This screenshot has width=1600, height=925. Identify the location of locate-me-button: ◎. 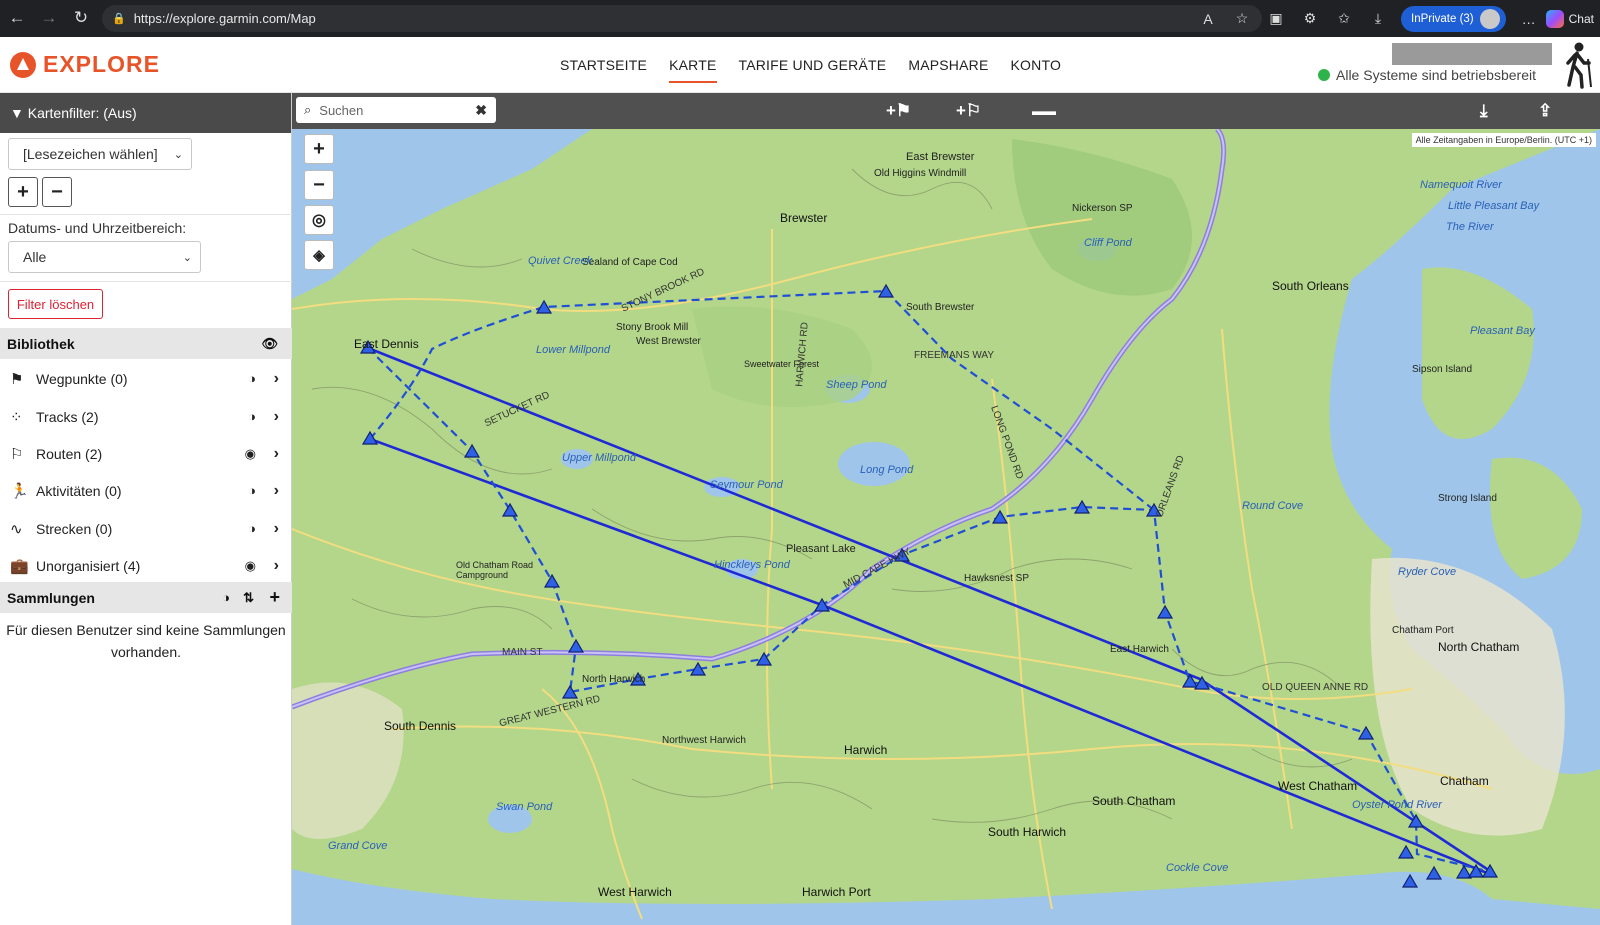
(319, 220).